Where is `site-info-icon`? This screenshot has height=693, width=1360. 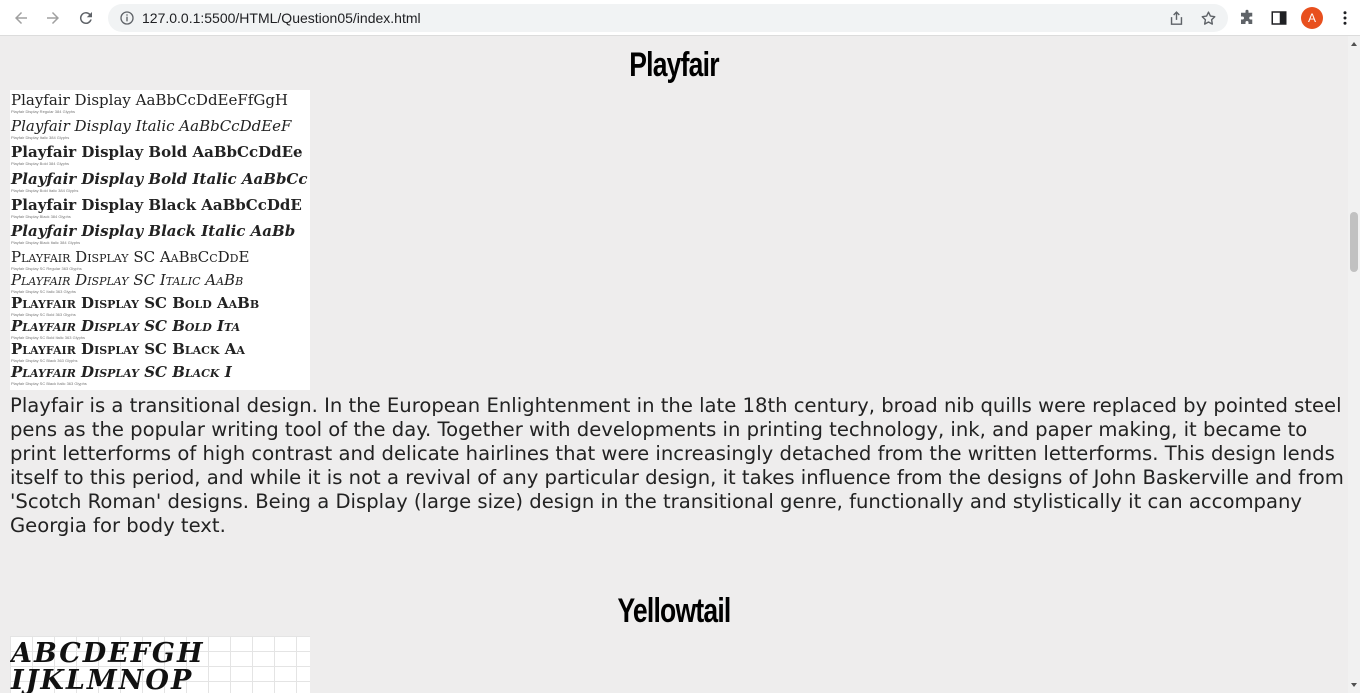
site-info-icon is located at coordinates (127, 18).